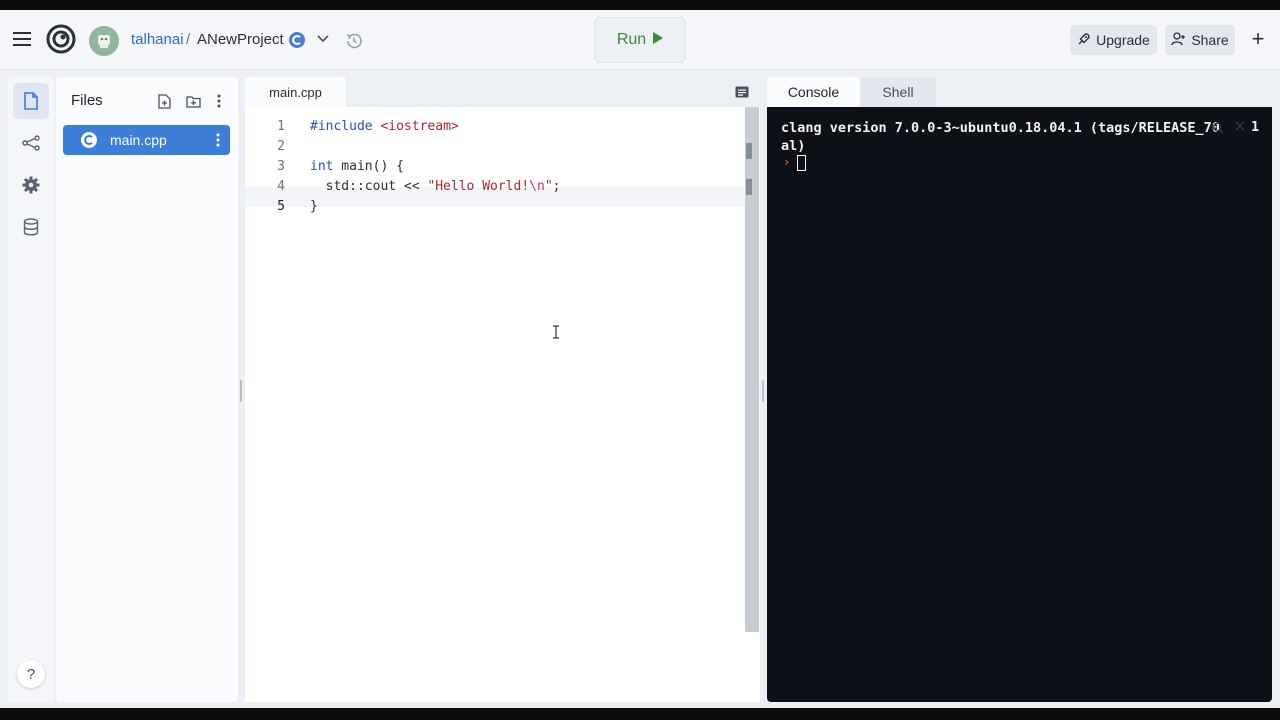 The width and height of the screenshot is (1280, 720). I want to click on share-label: Share, so click(1210, 40).